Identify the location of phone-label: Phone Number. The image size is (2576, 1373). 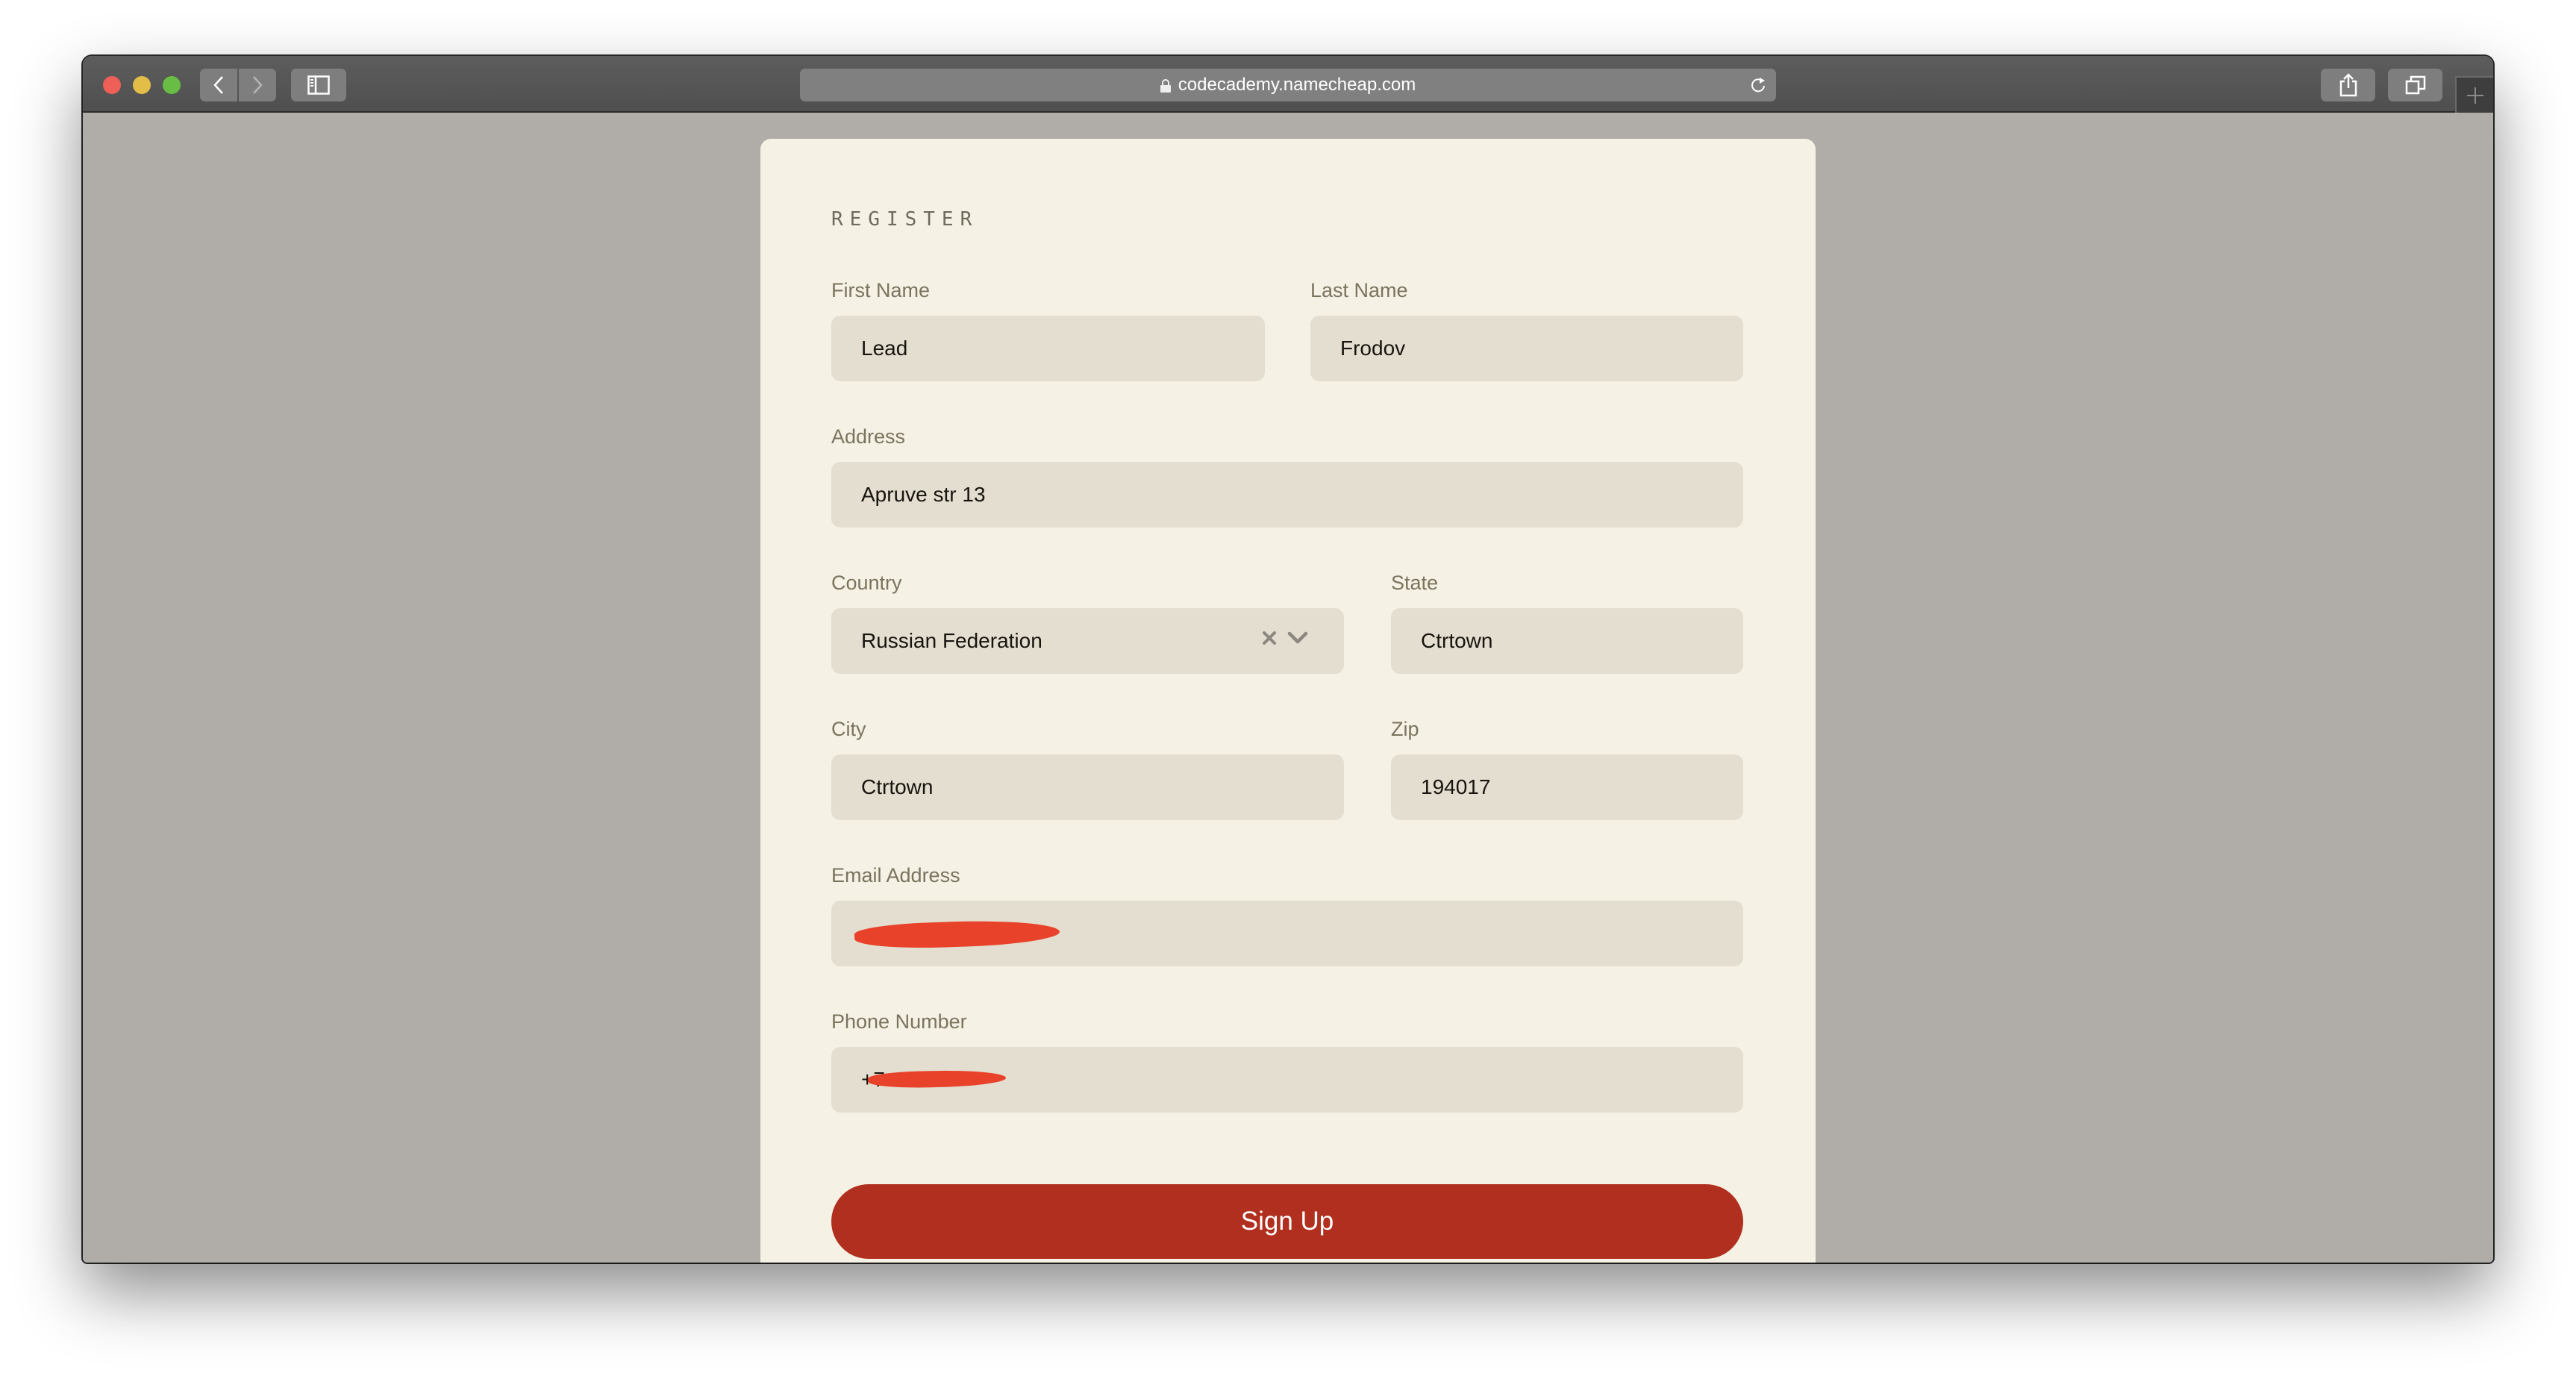
(899, 1021).